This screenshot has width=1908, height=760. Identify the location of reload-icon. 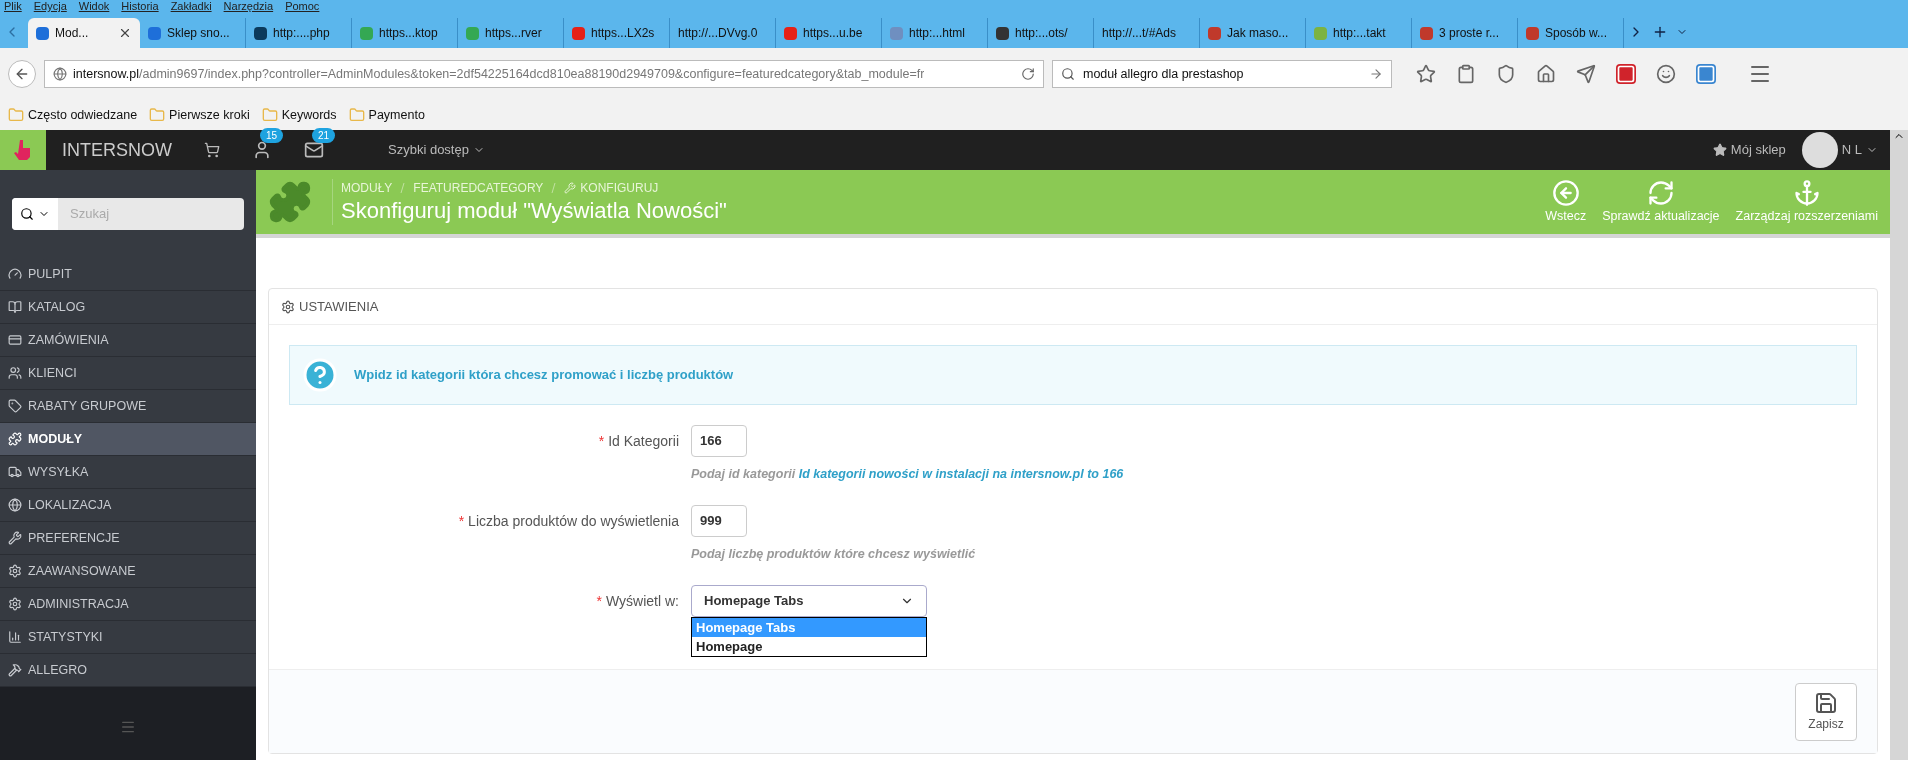
(1028, 74).